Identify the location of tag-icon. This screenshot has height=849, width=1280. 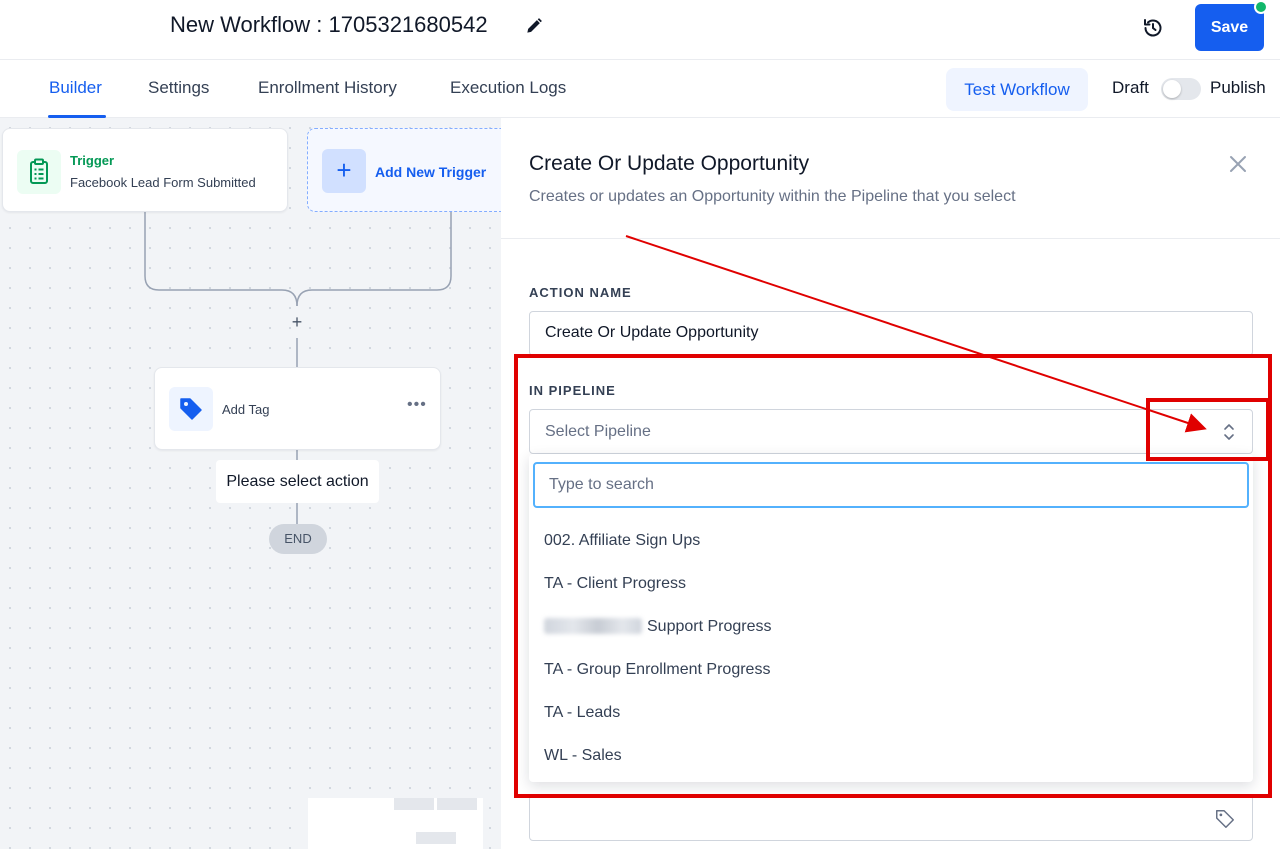
(191, 409).